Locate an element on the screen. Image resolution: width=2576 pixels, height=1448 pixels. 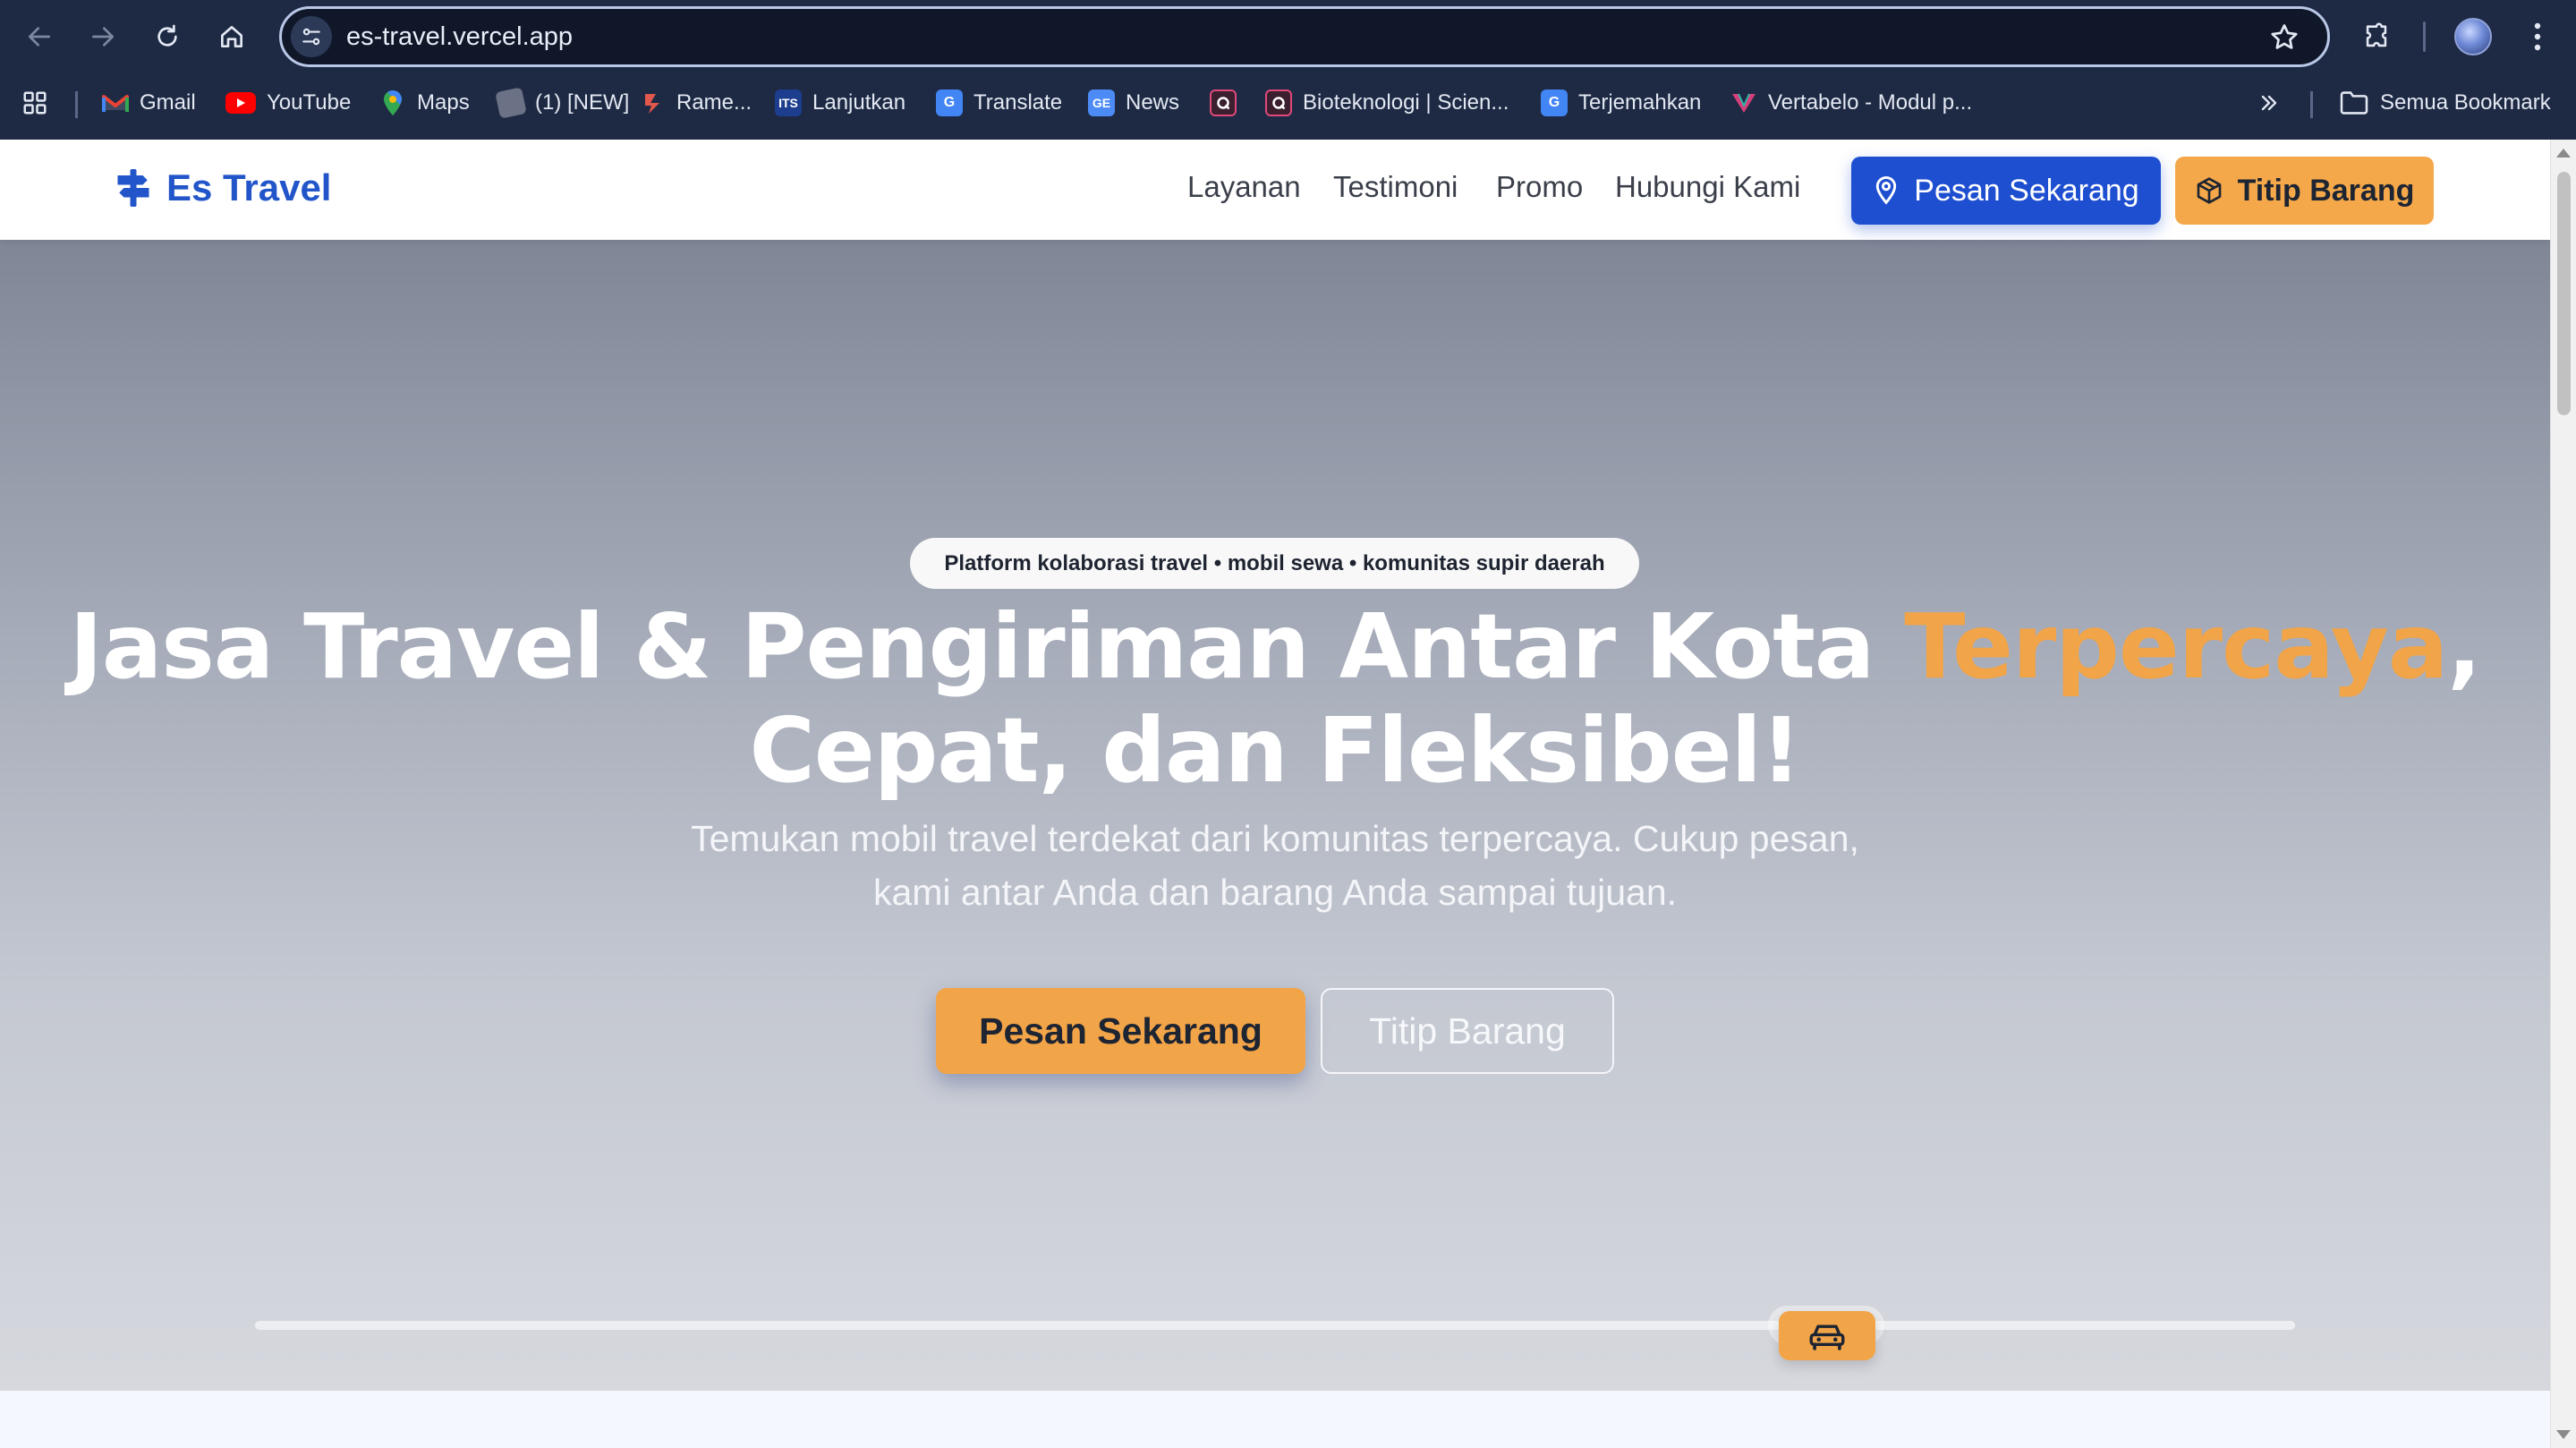
nav-hubungi-kami: Hubungi Kami is located at coordinates (1707, 187).